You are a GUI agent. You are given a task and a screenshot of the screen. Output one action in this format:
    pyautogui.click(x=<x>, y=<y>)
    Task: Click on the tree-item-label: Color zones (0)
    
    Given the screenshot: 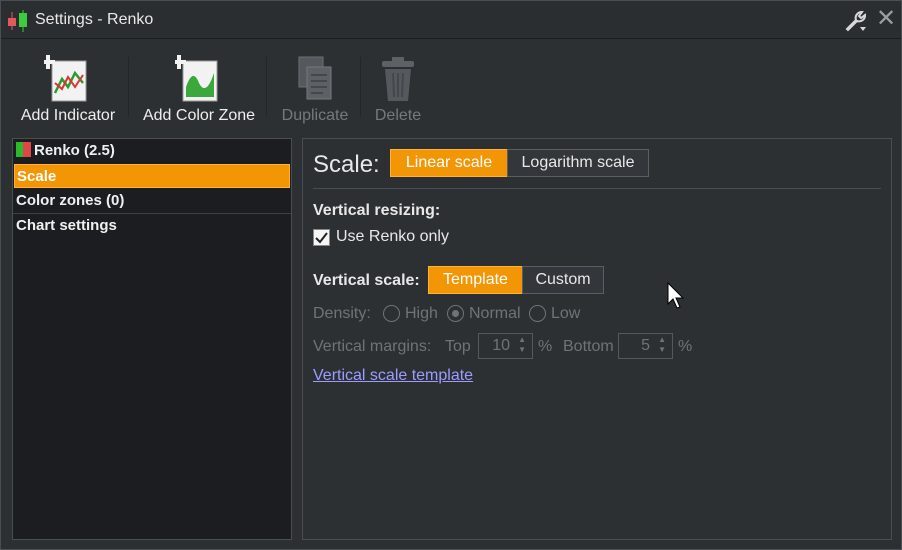 What is the action you would take?
    pyautogui.click(x=70, y=200)
    